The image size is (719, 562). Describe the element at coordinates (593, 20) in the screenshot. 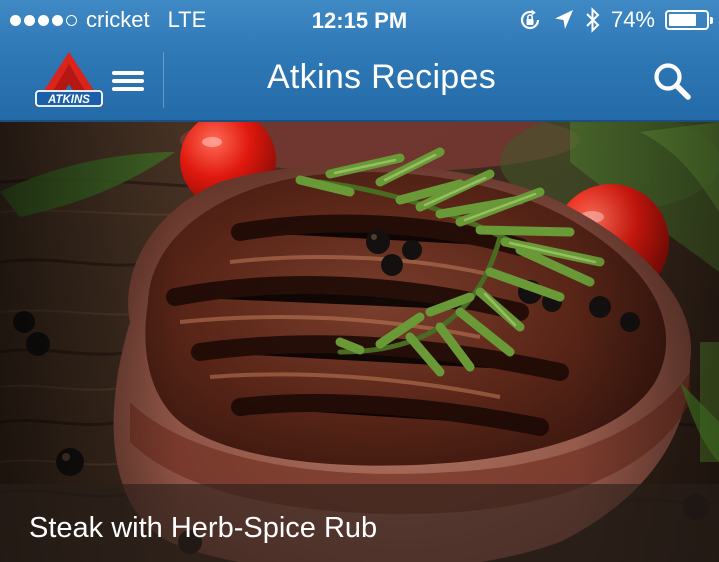

I see `bluetooth-icon` at that location.